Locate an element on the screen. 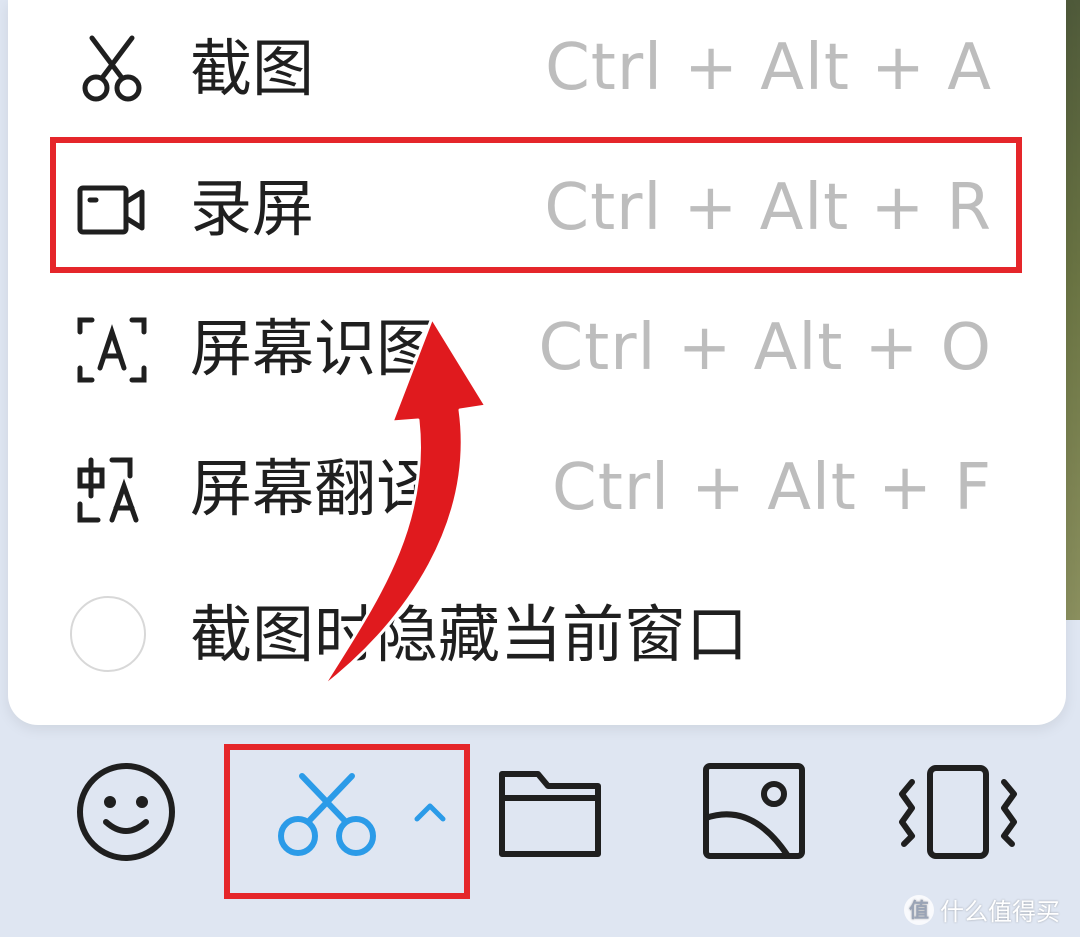 The height and width of the screenshot is (937, 1080). watermark: 值 什么值得买 is located at coordinates (982, 909).